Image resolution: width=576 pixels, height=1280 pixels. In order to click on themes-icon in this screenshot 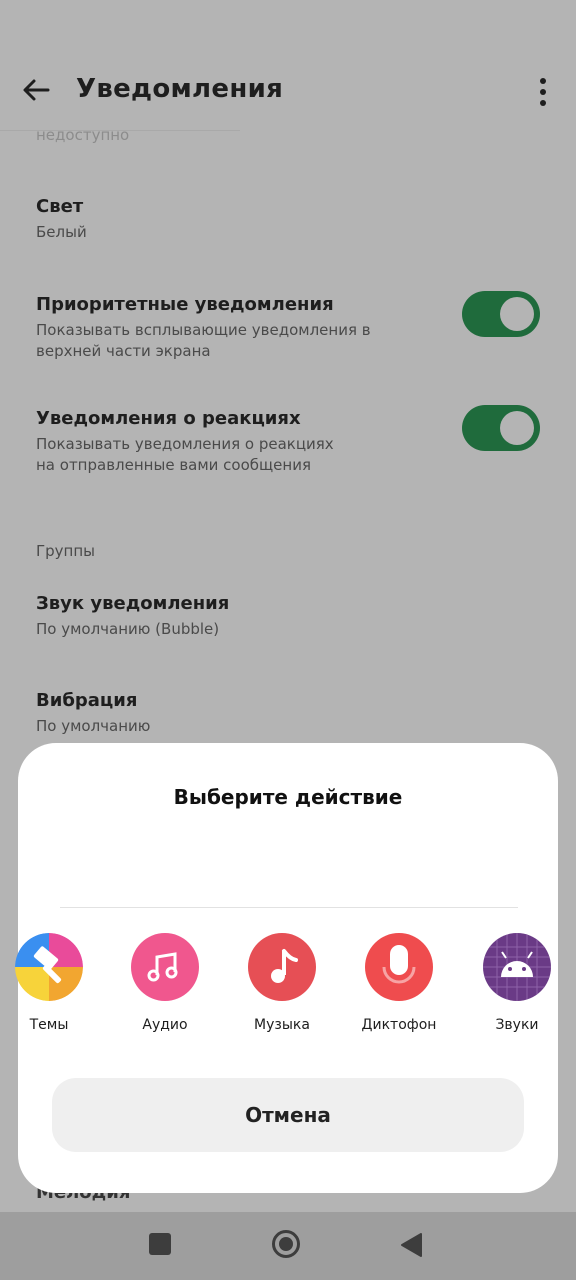, I will do `click(49, 967)`.